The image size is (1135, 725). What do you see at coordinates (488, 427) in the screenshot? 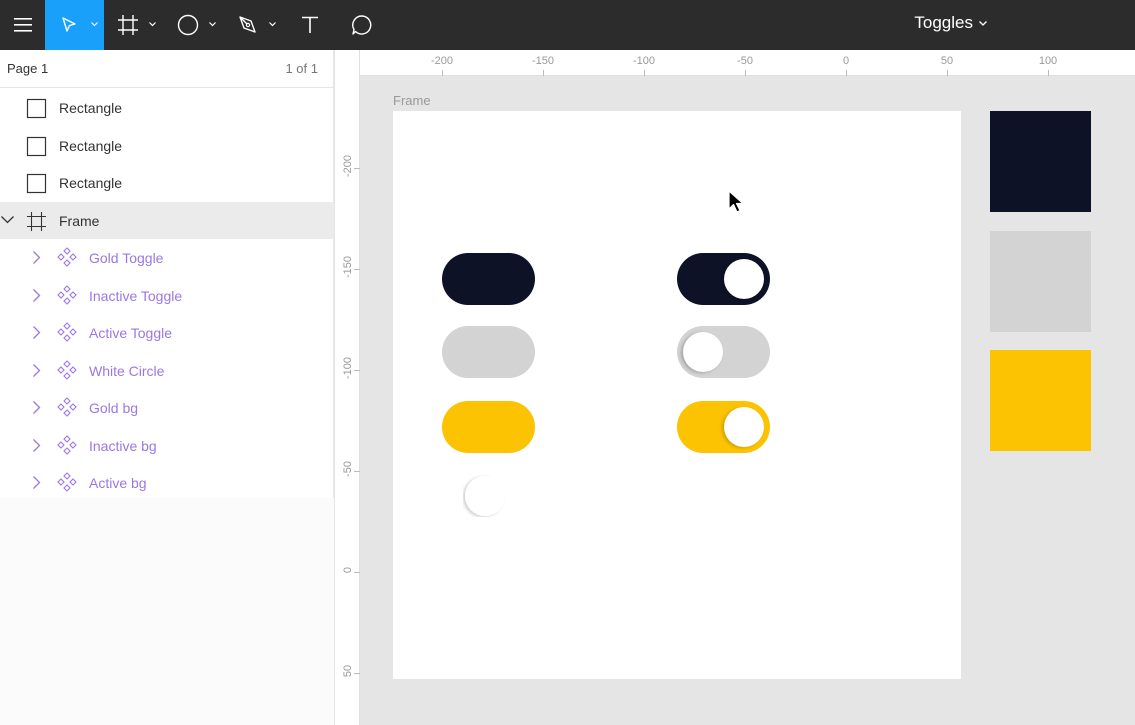
I see `gold-bg-shape` at bounding box center [488, 427].